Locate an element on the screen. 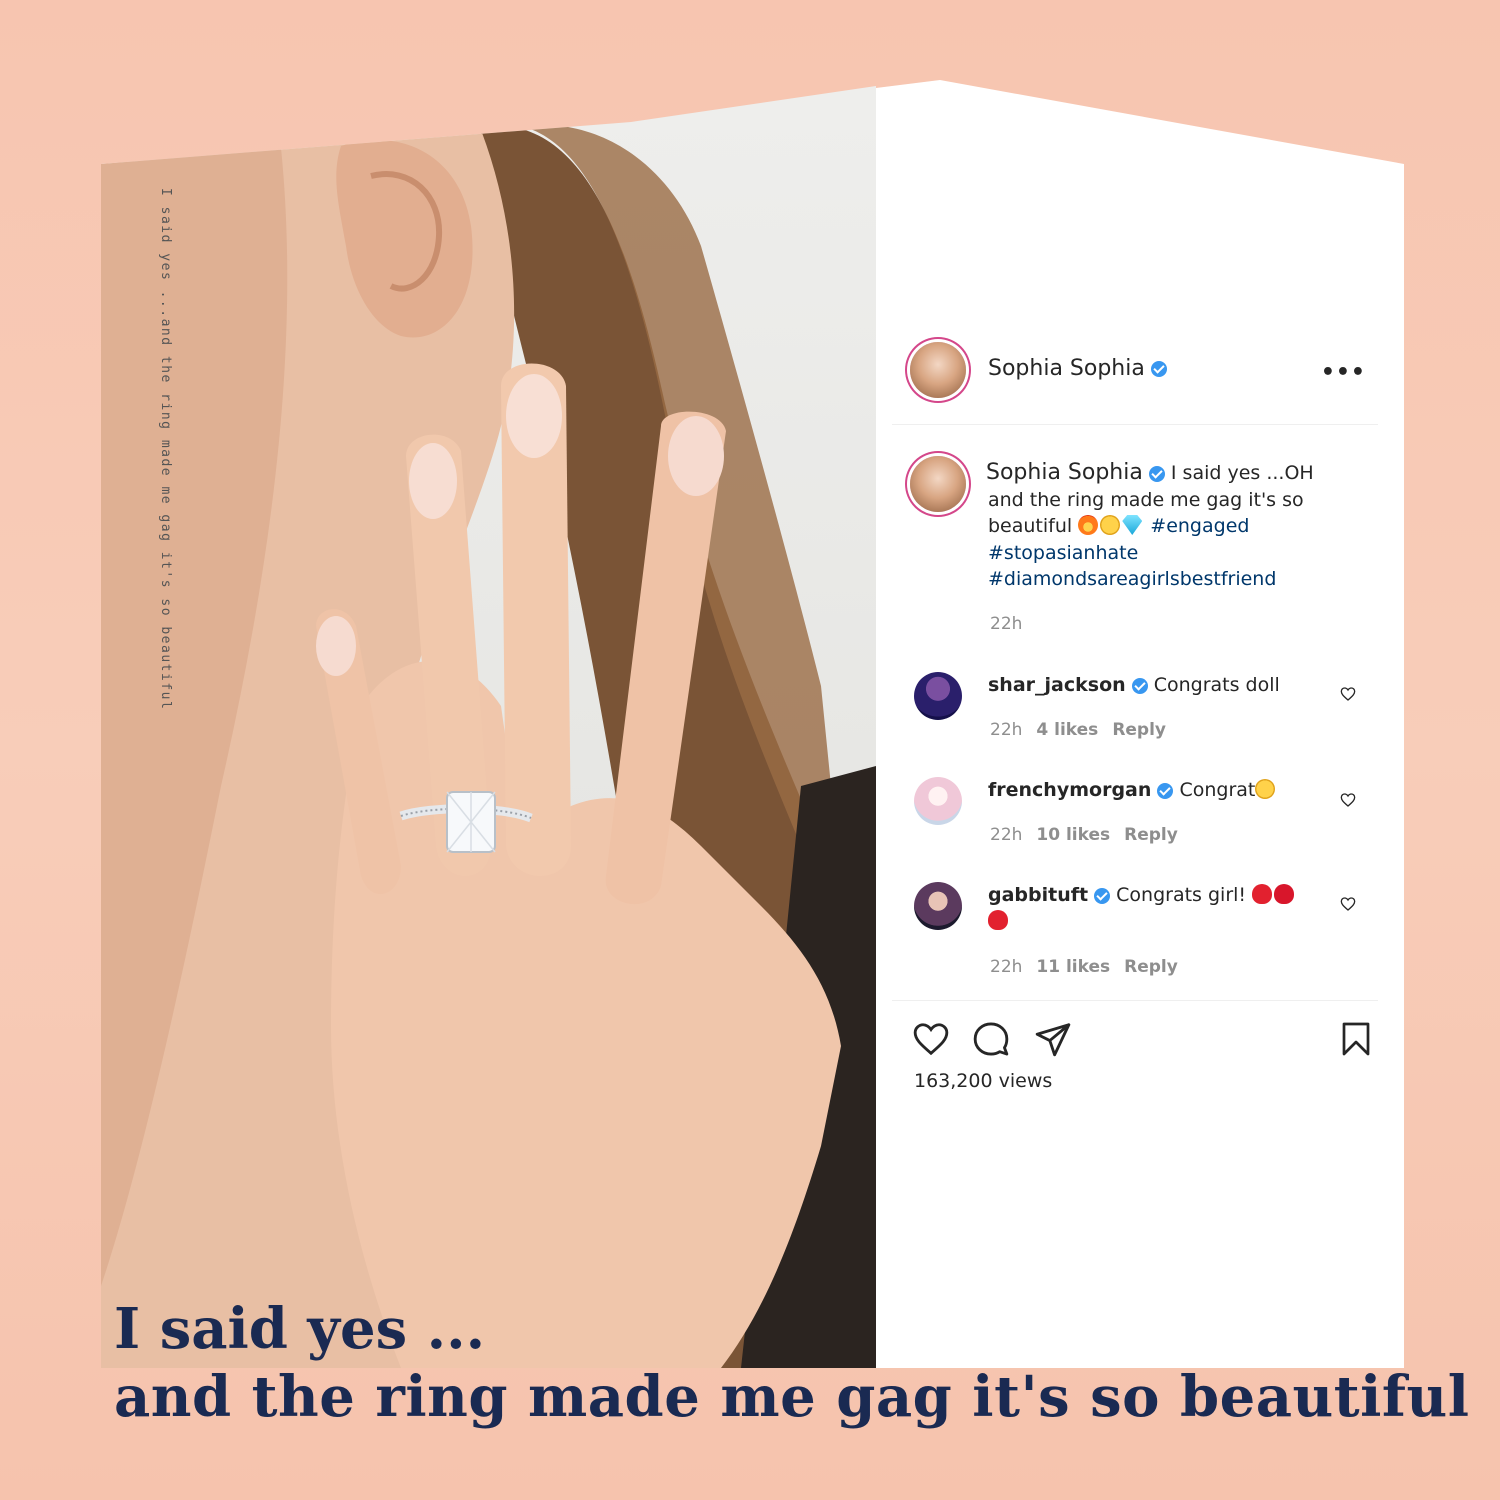  comment-meta: 22h 4 likes Reply is located at coordinates (1085, 730).